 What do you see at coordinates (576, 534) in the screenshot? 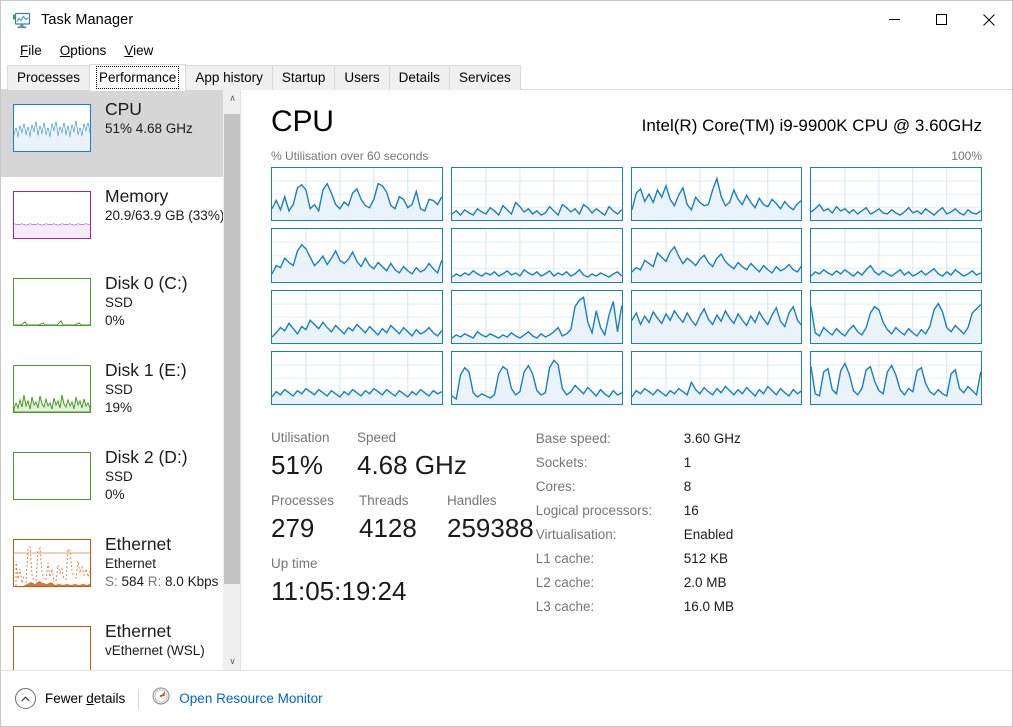
I see `cpu-detail-key: Virtualisation:` at bounding box center [576, 534].